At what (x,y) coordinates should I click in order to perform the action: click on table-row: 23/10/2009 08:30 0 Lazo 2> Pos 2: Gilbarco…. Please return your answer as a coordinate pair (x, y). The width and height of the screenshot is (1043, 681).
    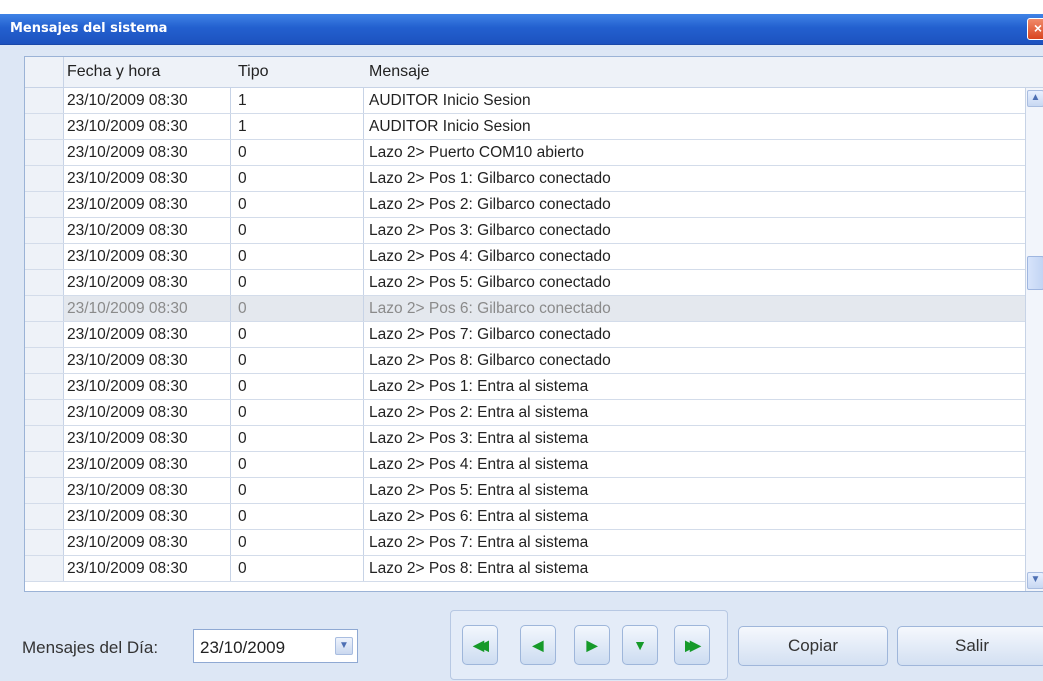
    Looking at the image, I should click on (525, 205).